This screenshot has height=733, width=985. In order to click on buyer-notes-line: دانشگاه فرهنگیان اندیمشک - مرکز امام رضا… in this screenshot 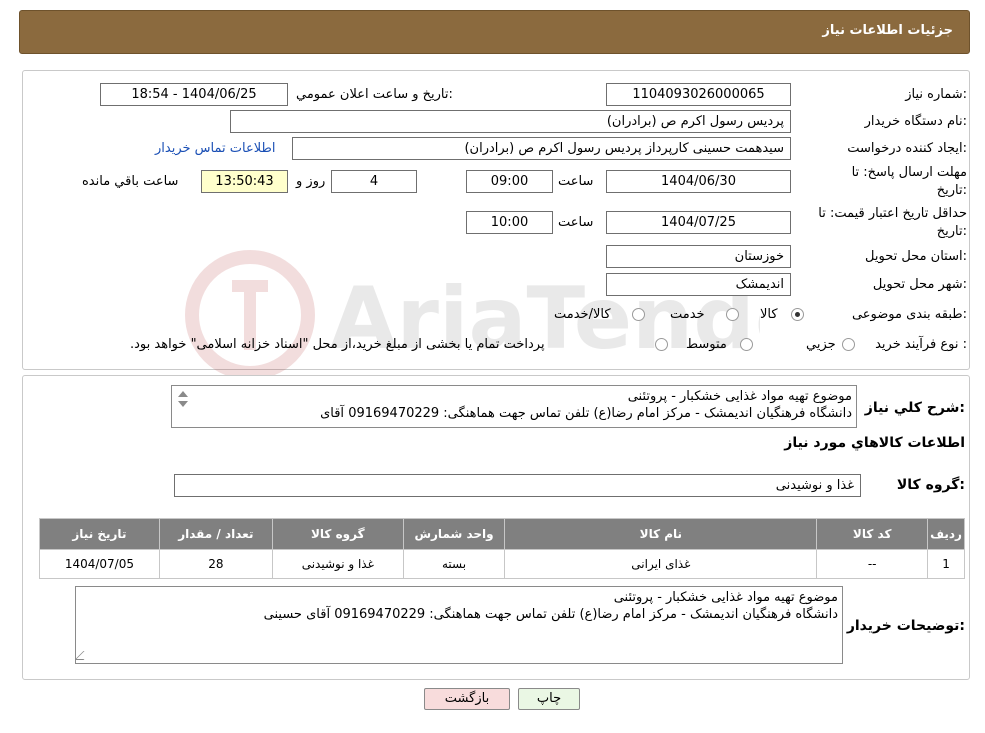, I will do `click(550, 614)`.